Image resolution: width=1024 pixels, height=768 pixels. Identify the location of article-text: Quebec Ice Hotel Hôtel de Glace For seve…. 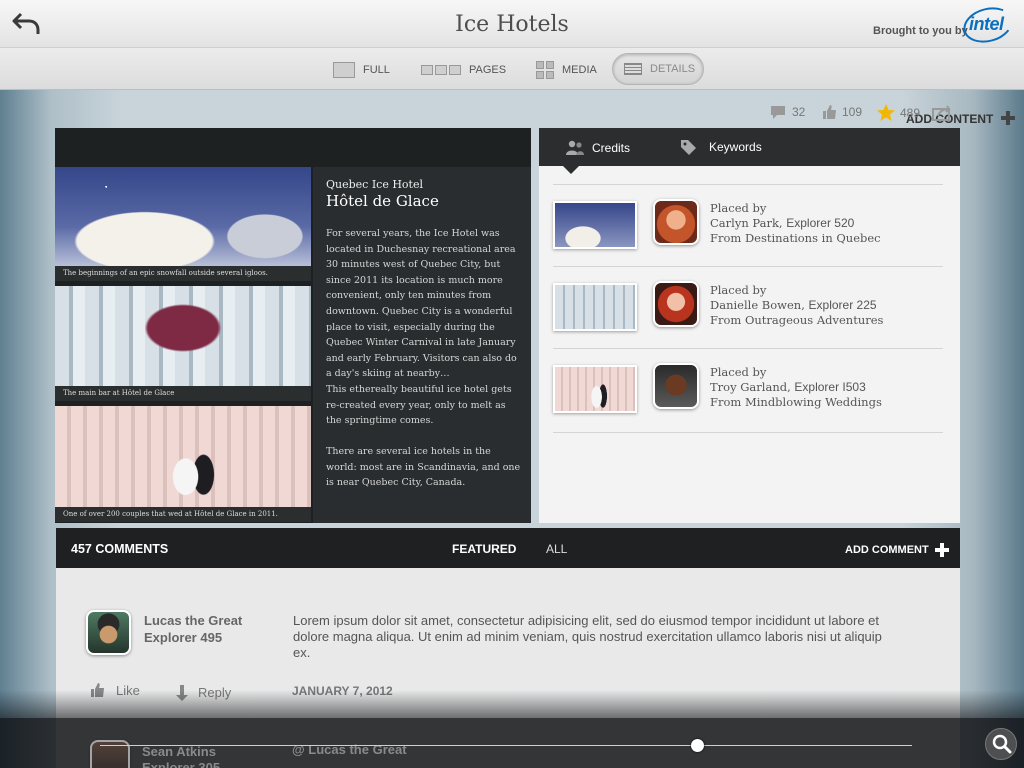
(422, 345).